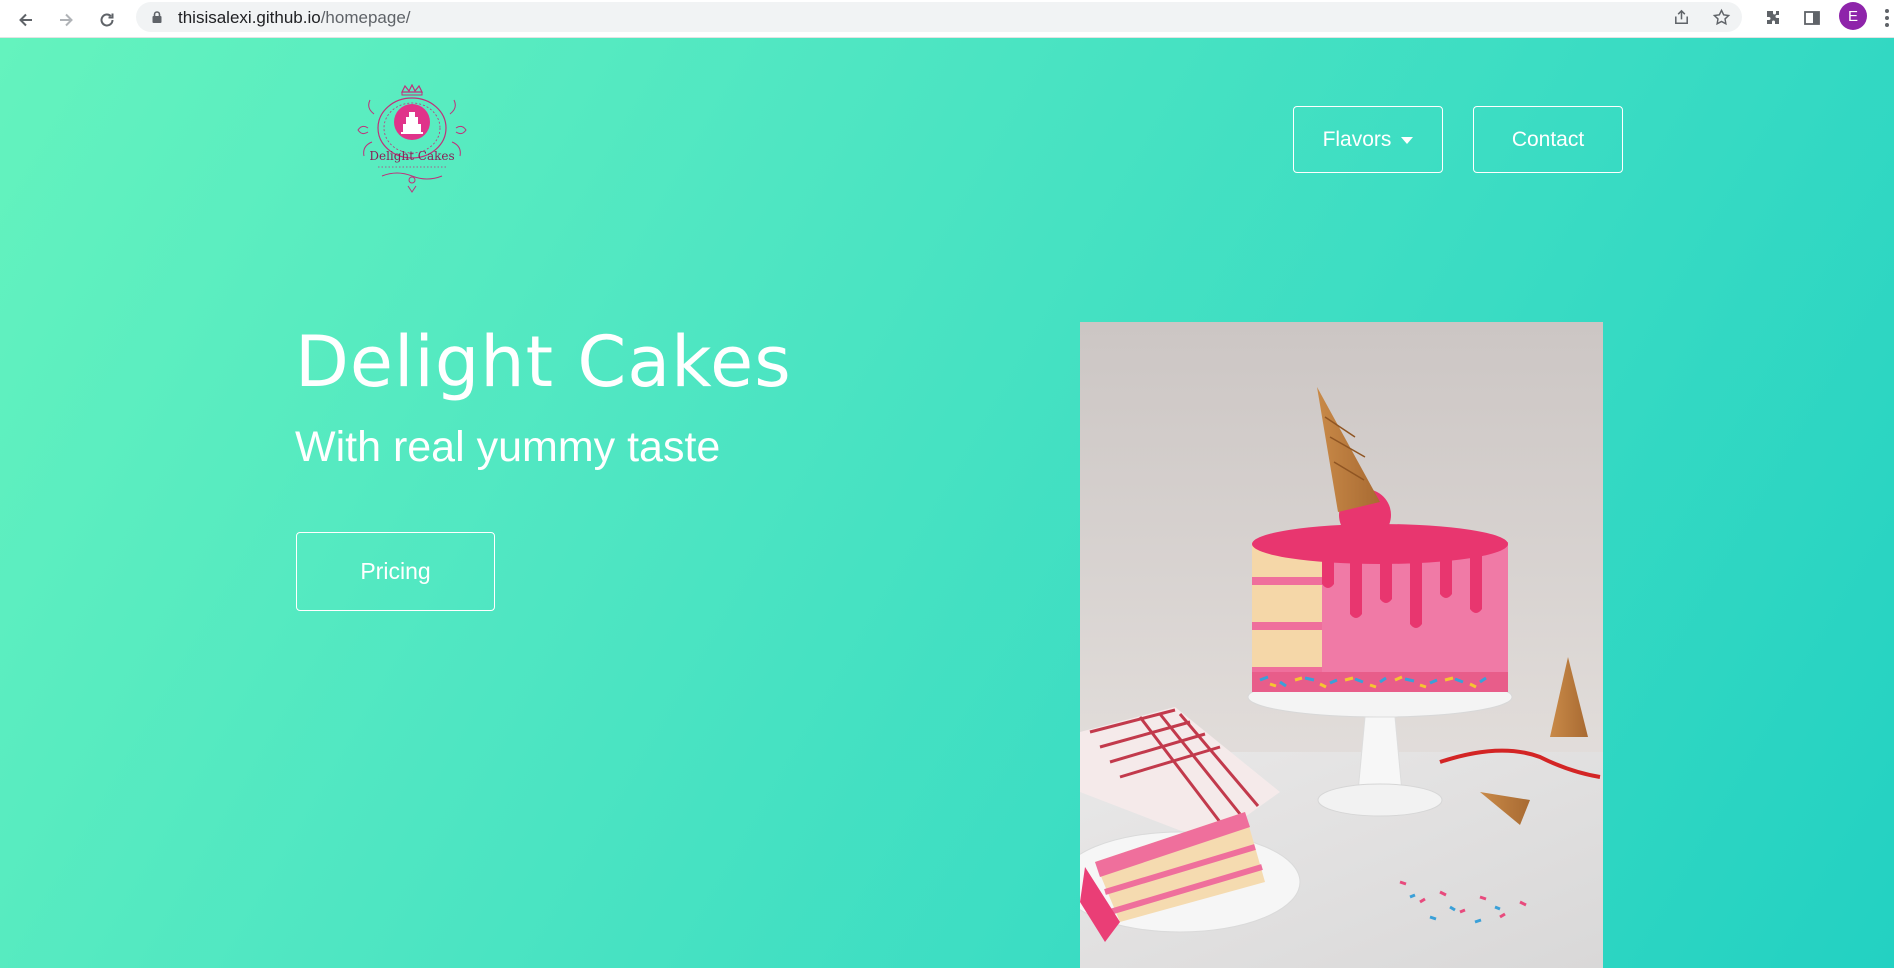 Image resolution: width=1894 pixels, height=968 pixels. I want to click on hero-title: Delight Cakes, so click(543, 362).